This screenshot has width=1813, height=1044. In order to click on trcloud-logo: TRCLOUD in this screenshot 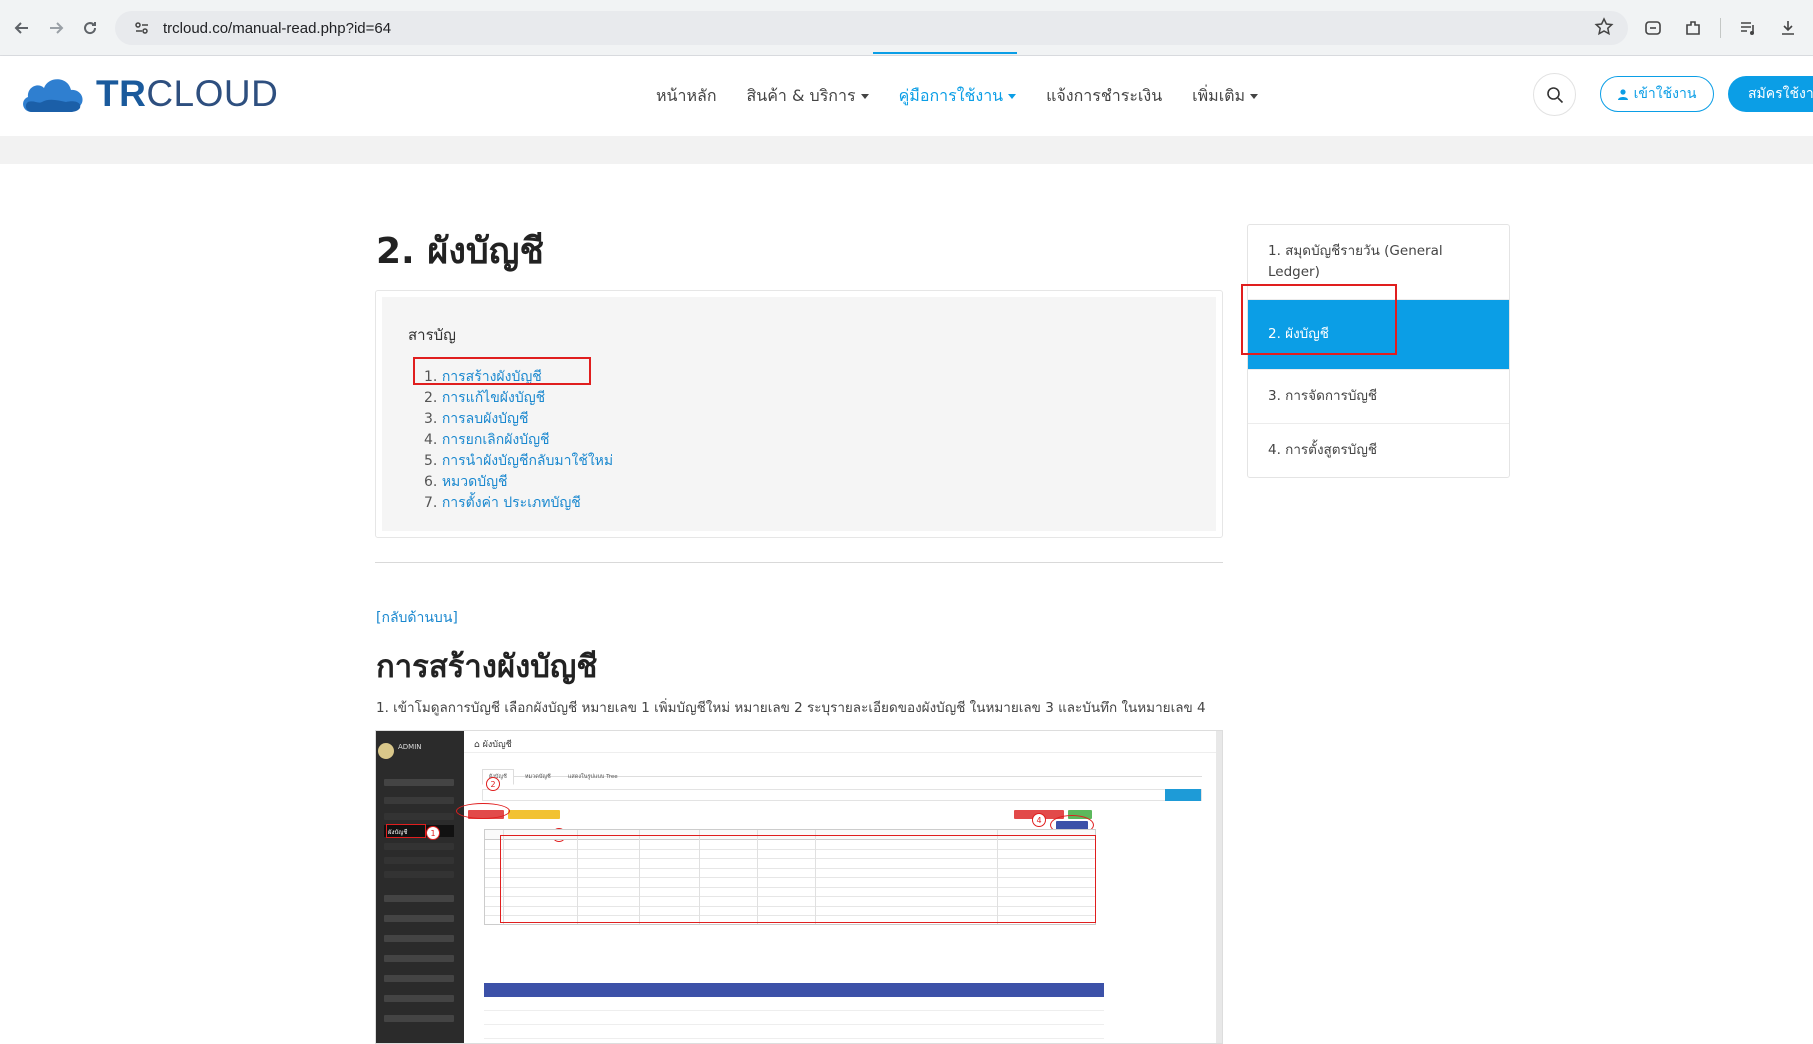, I will do `click(148, 94)`.